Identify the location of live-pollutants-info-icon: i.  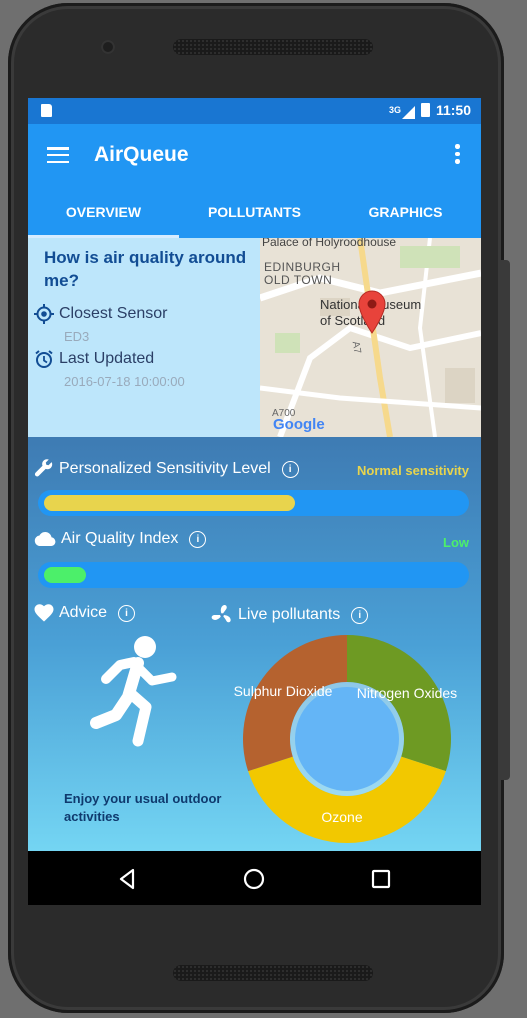
(360, 615).